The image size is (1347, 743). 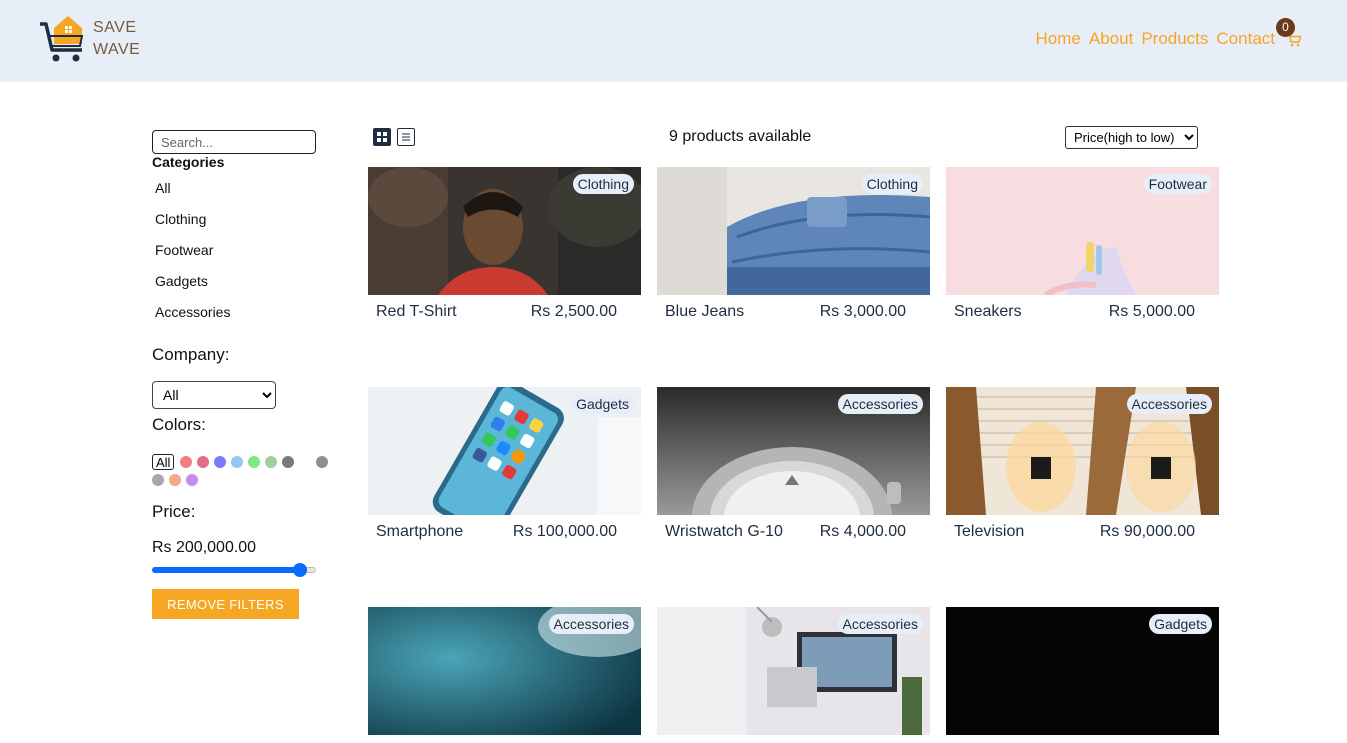 I want to click on product-card: Accessories Wristwatch G-10 Rs 4,000.00, so click(x=793, y=464).